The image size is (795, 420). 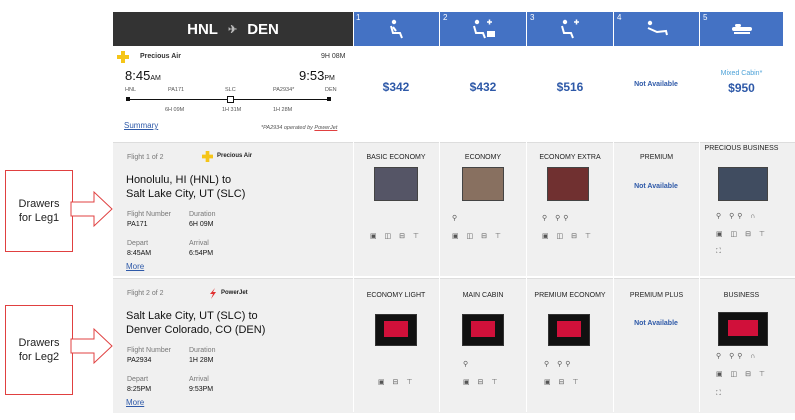 I want to click on callout-leg1: Drawers for Leg1, so click(x=39, y=211).